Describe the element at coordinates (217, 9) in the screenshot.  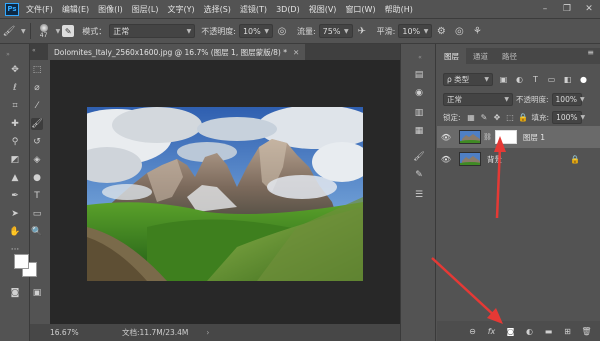
I see `menu-select: 选择(S)` at that location.